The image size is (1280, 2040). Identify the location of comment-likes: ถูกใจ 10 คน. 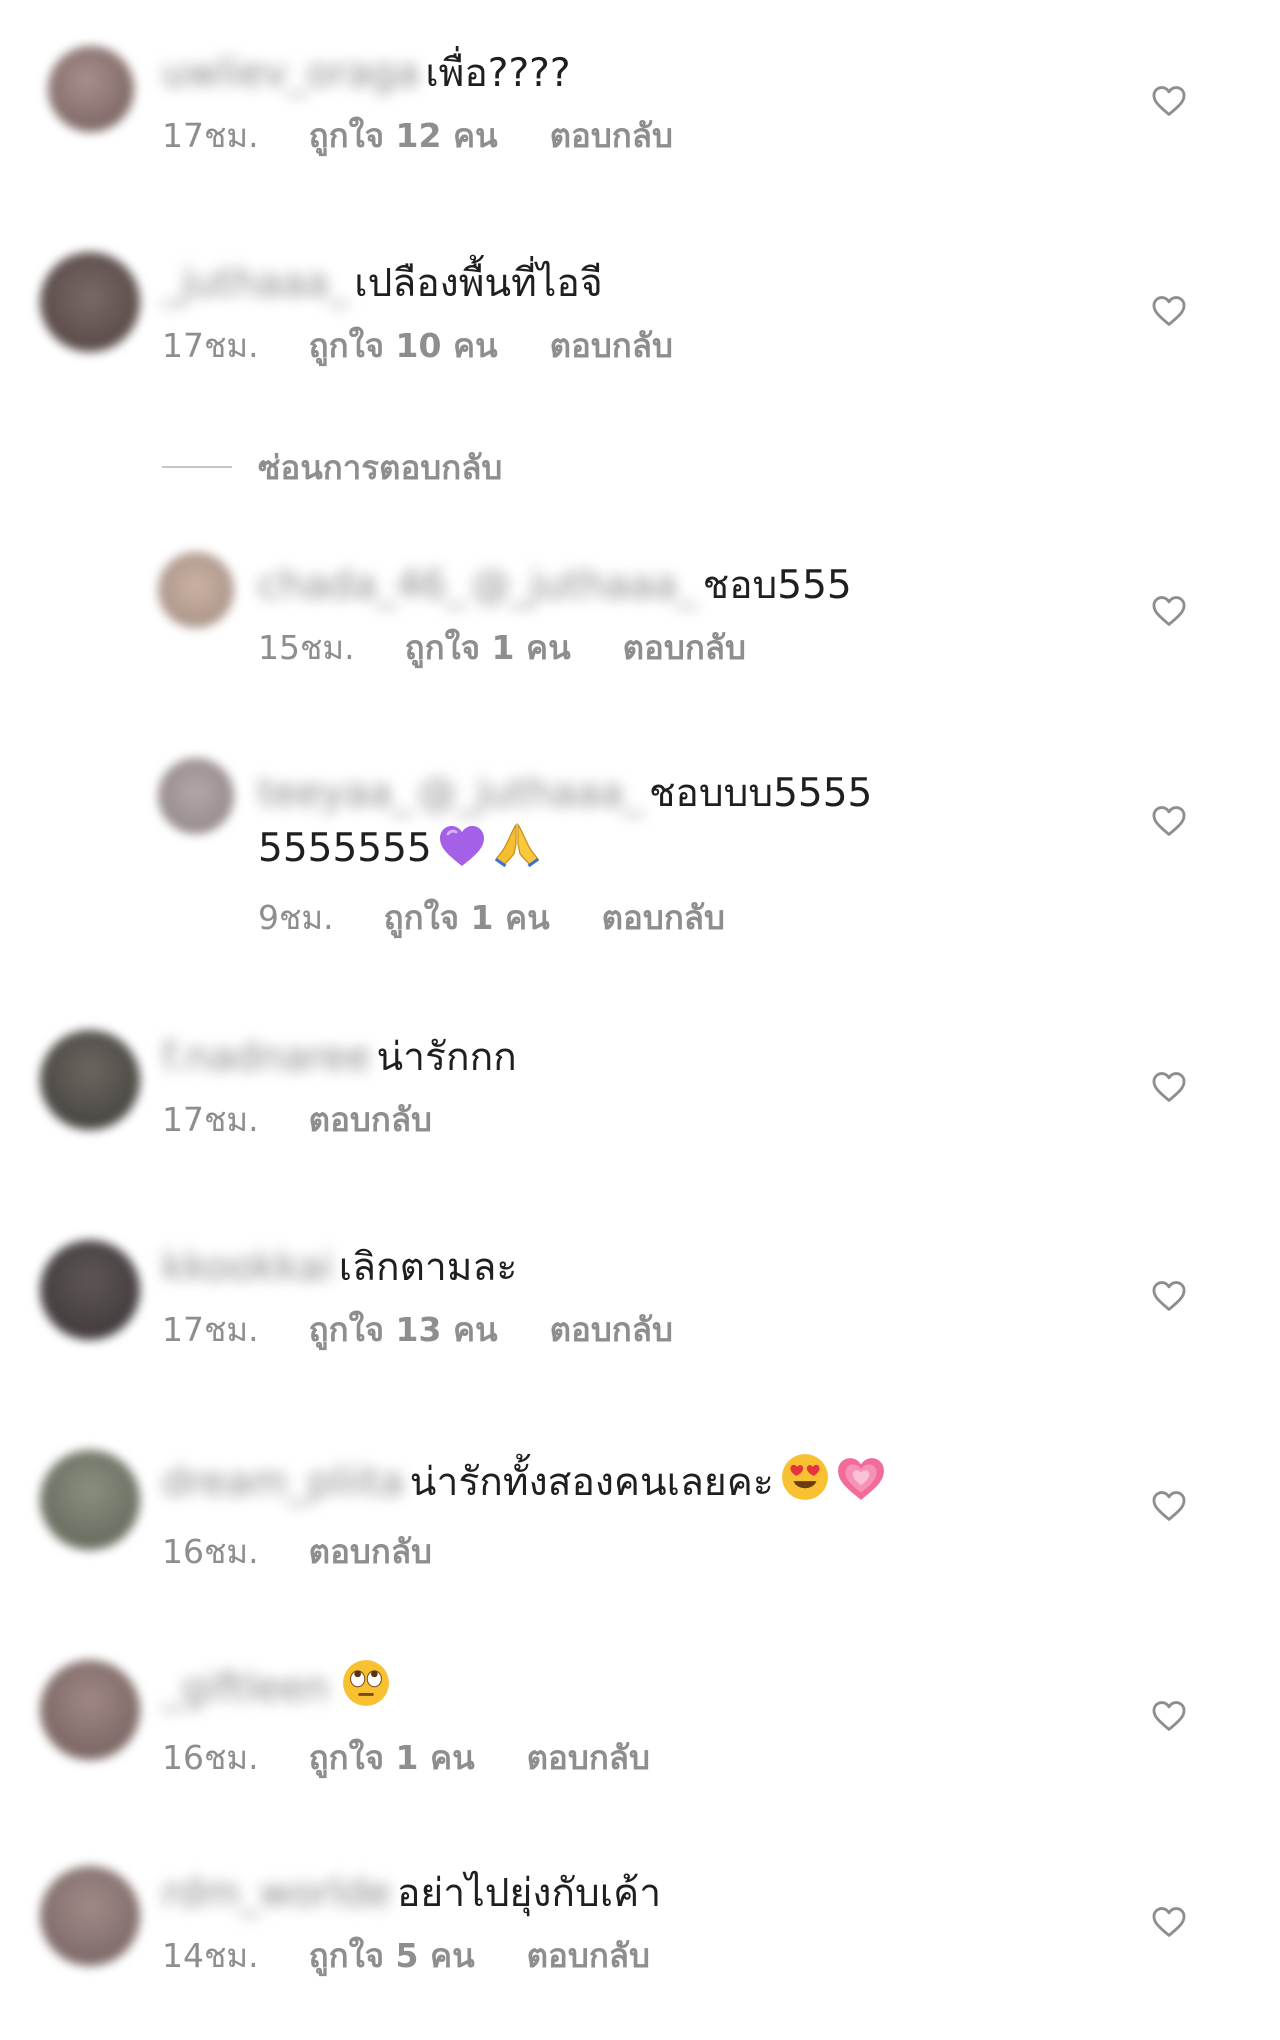
(403, 346).